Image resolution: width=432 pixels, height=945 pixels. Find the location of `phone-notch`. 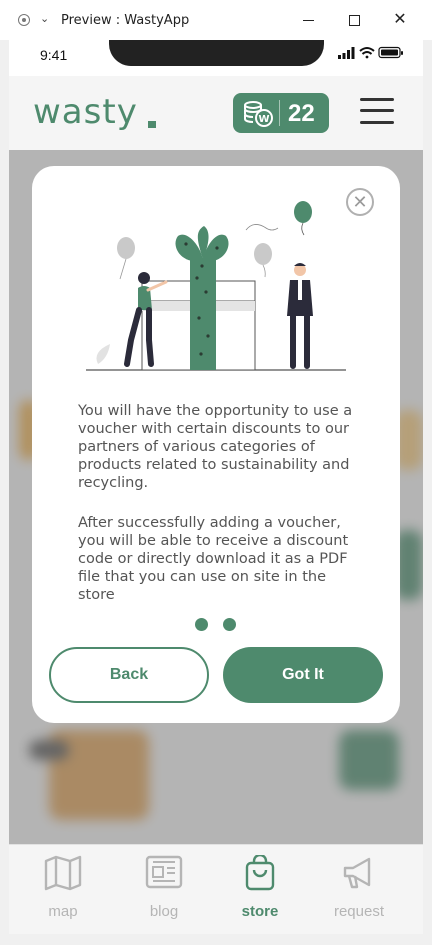

phone-notch is located at coordinates (216, 53).